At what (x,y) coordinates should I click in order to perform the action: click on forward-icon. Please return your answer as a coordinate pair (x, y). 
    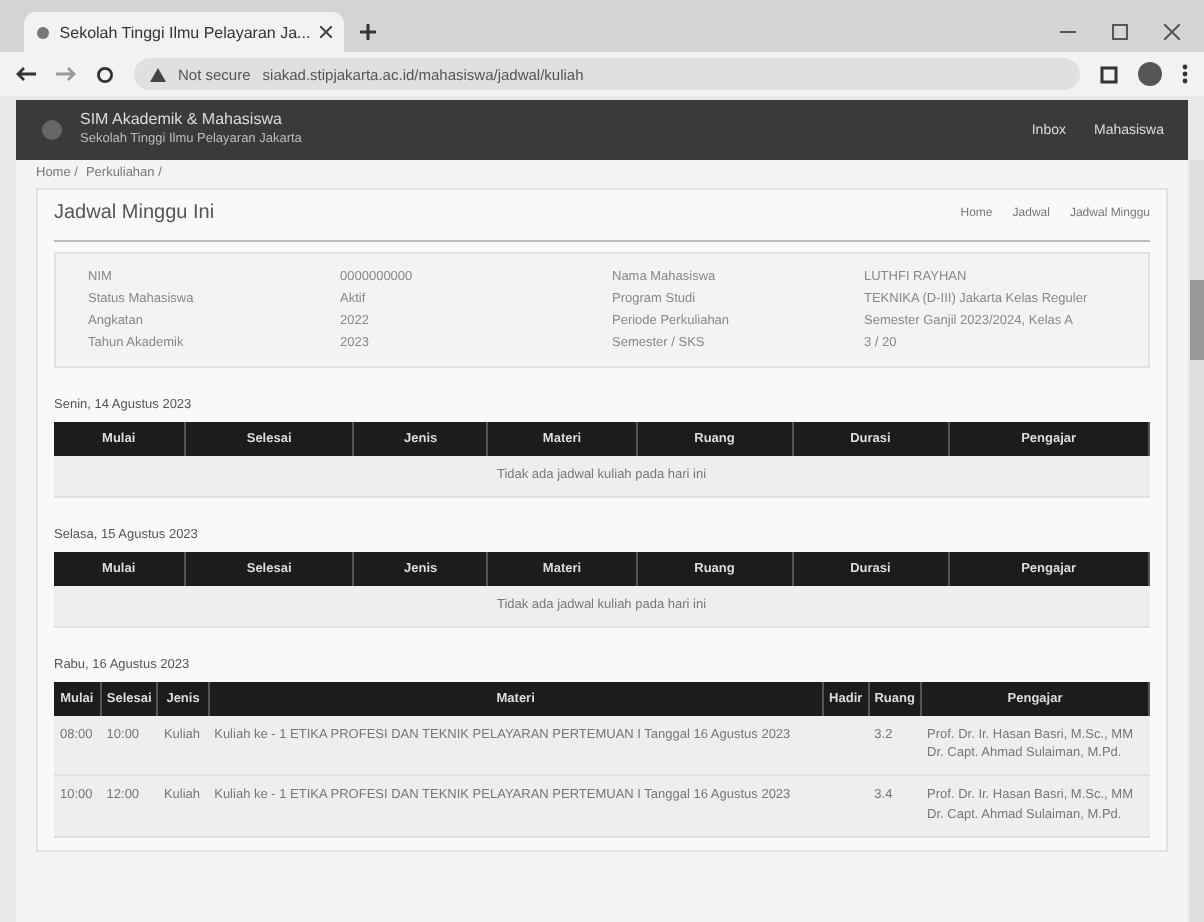
    Looking at the image, I should click on (66, 74).